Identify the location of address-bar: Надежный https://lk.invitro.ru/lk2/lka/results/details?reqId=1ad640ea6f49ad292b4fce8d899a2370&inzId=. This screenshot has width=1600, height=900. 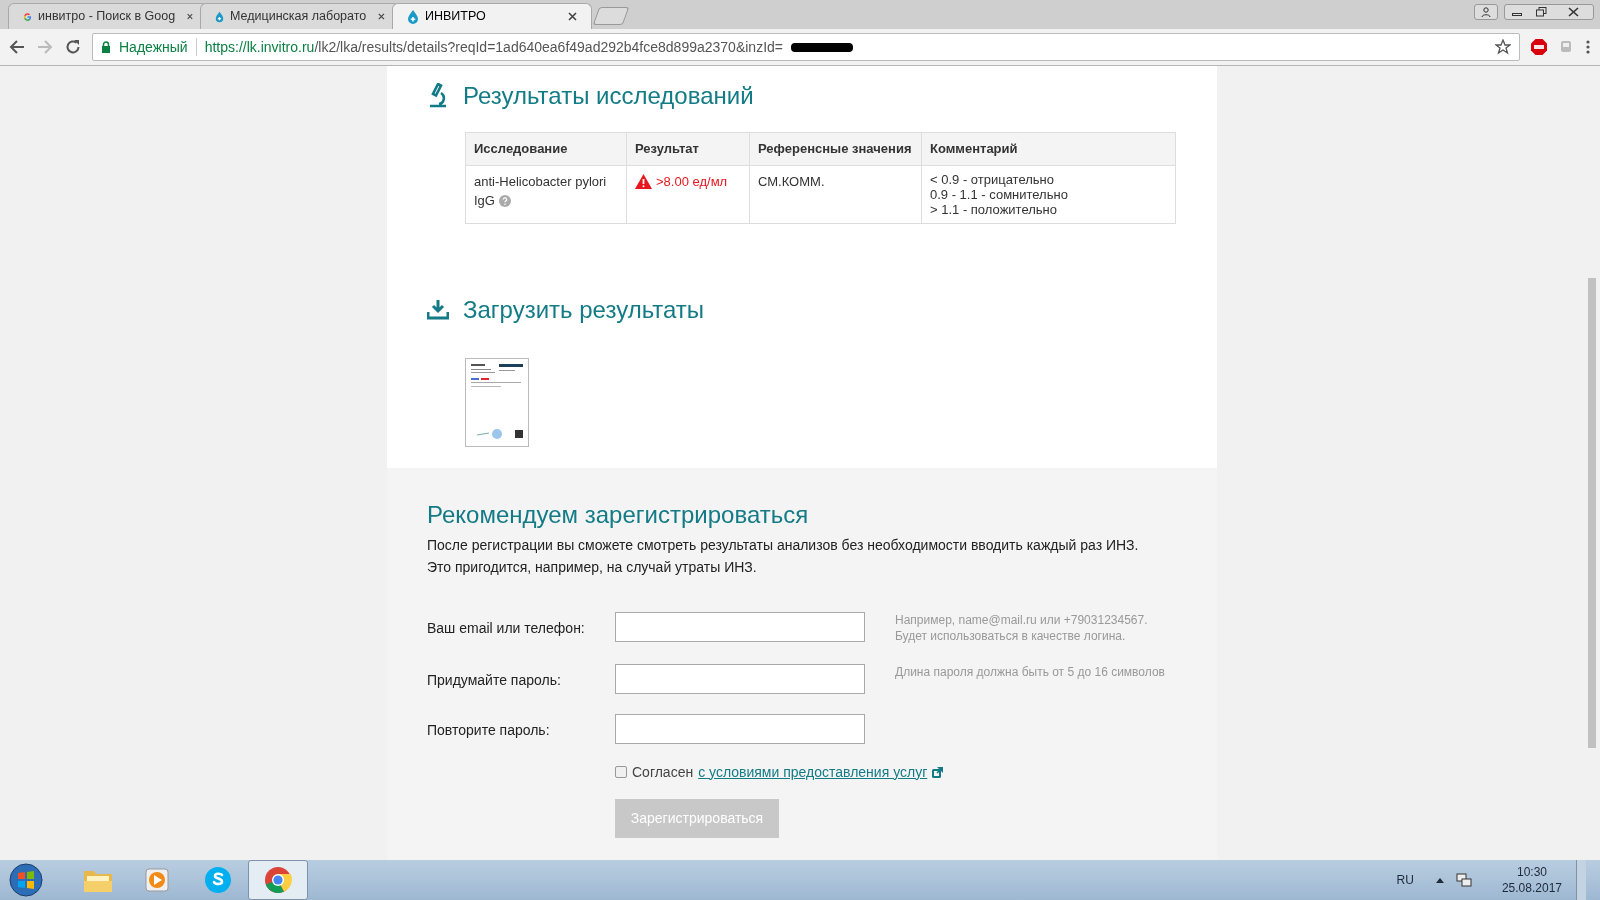
(806, 47).